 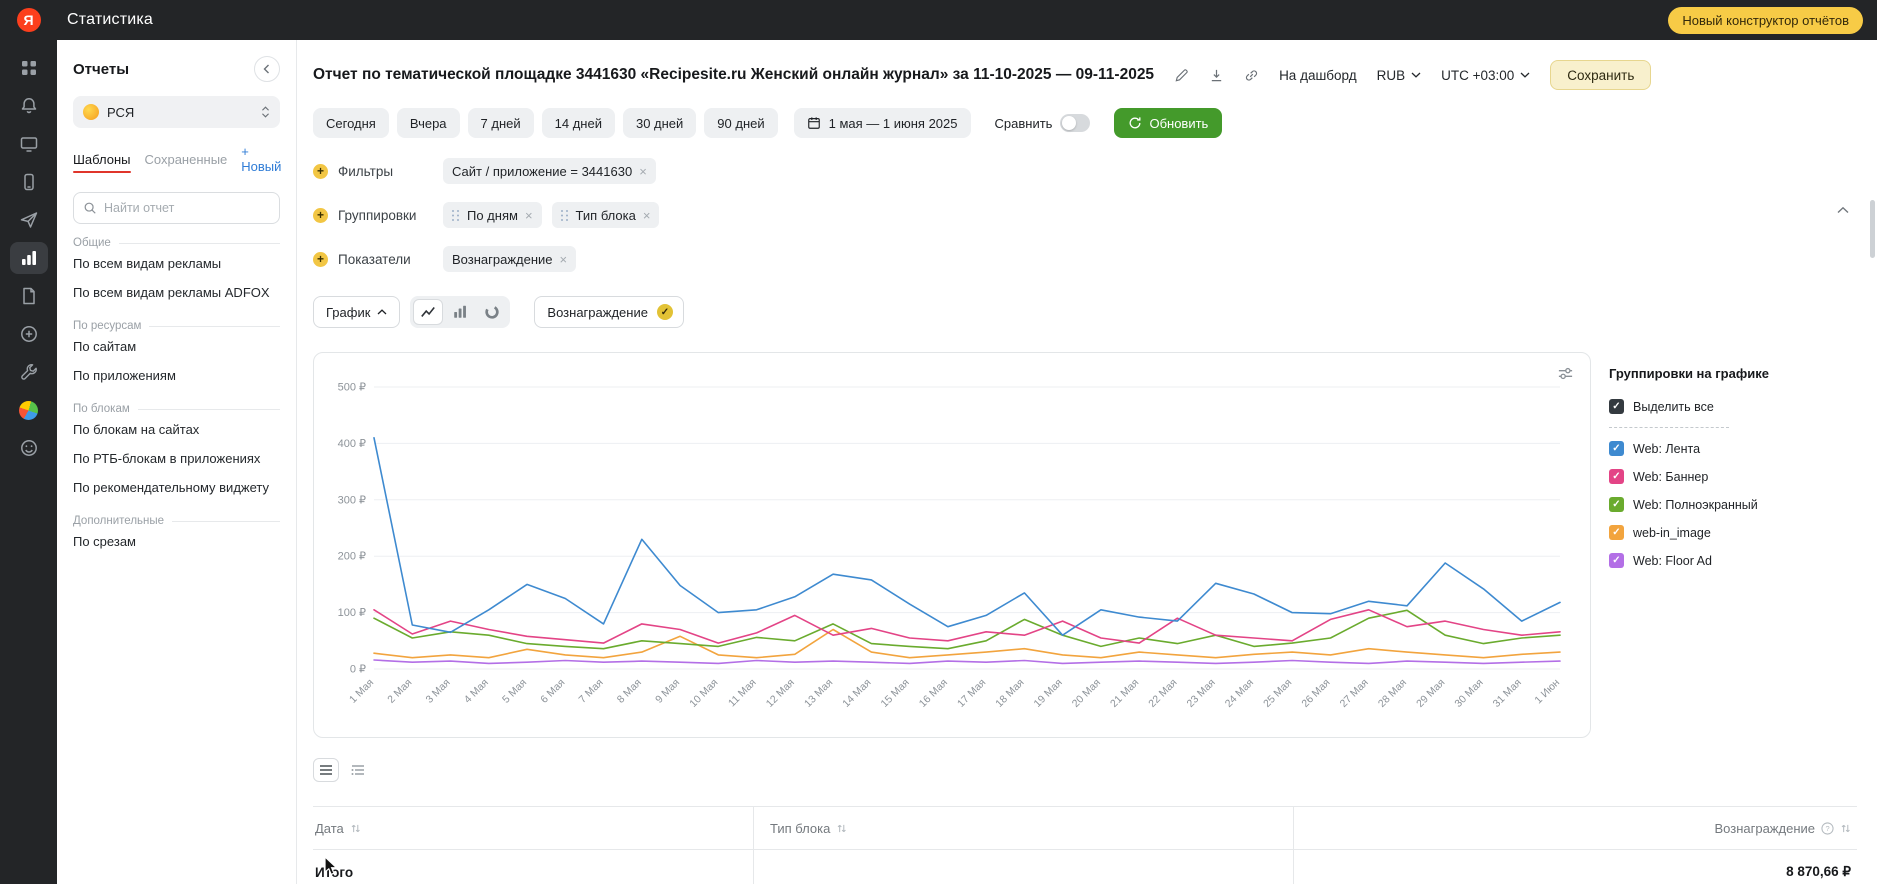 What do you see at coordinates (460, 312) in the screenshot?
I see `bar-chart-icon` at bounding box center [460, 312].